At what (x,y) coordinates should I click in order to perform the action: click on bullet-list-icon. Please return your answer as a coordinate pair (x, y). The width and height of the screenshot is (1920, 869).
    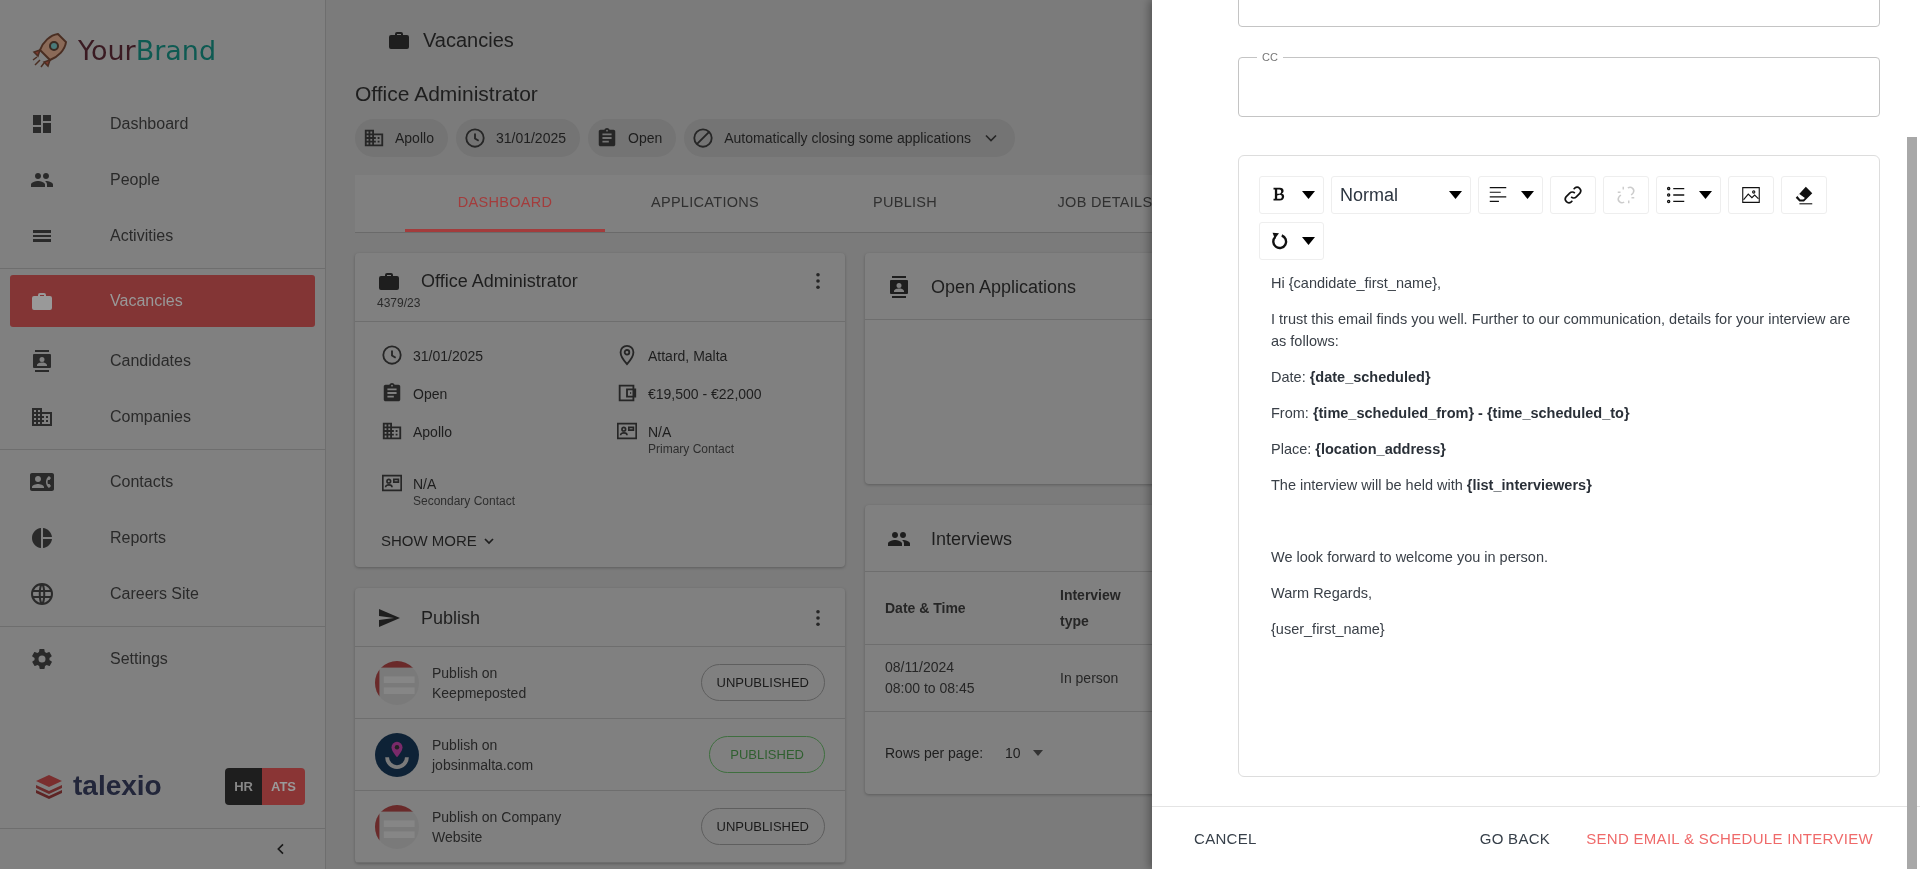
    Looking at the image, I should click on (1676, 195).